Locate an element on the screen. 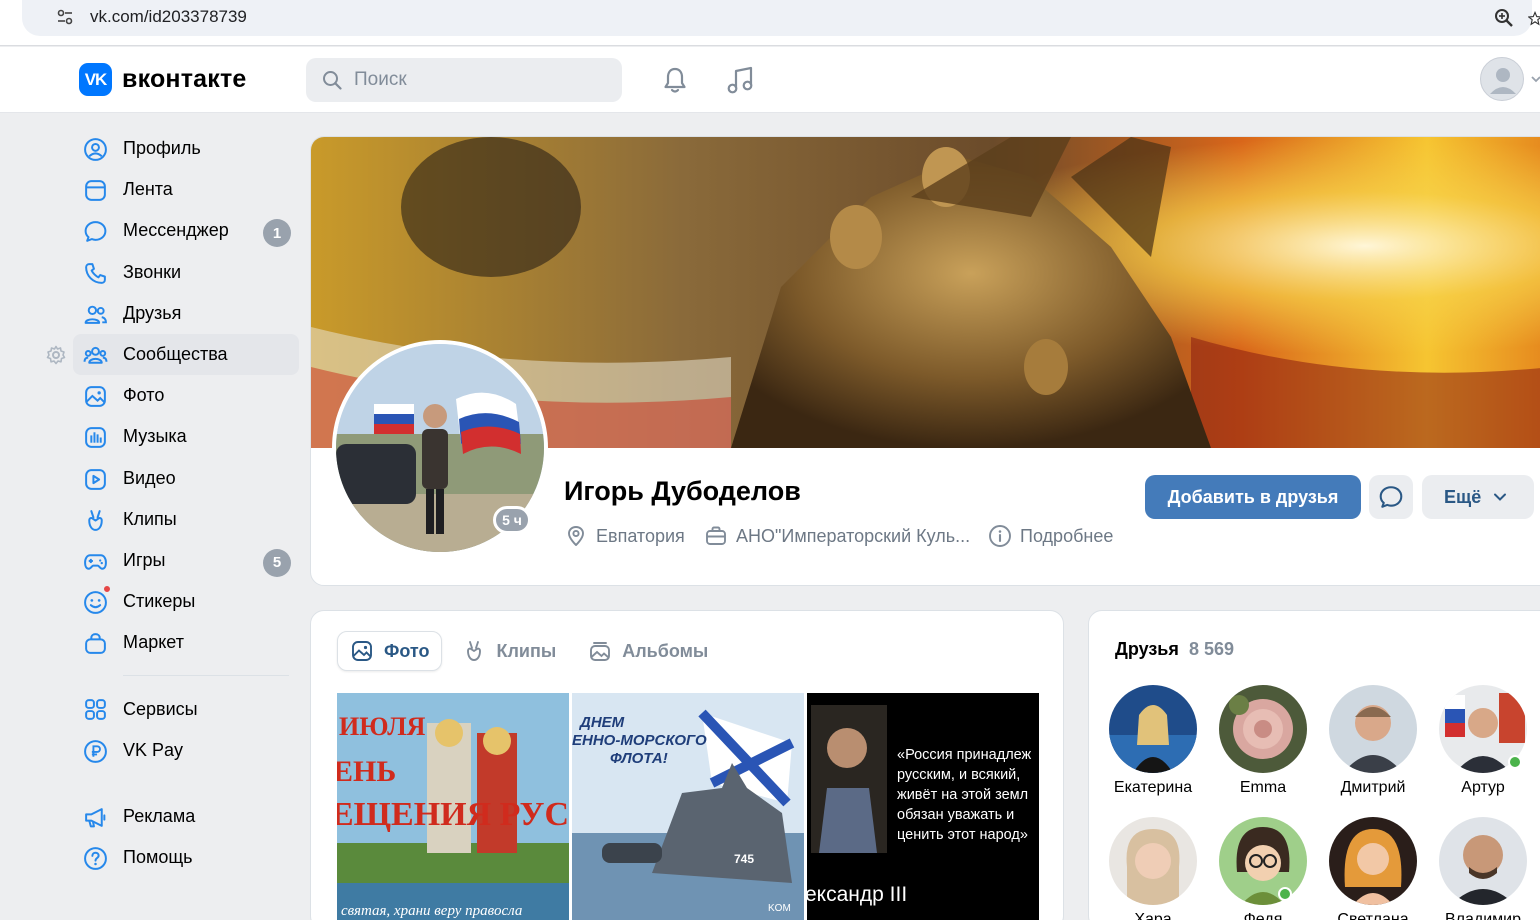  music-player-icon is located at coordinates (740, 80).